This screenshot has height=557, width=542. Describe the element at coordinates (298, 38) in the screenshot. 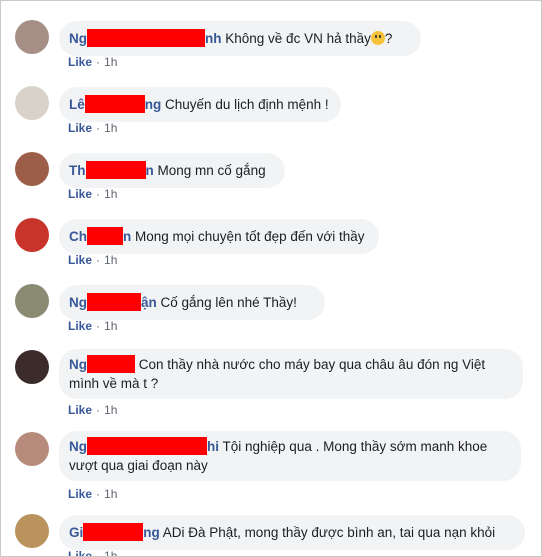

I see `comment-text: Không về đc VN hả thầy` at that location.